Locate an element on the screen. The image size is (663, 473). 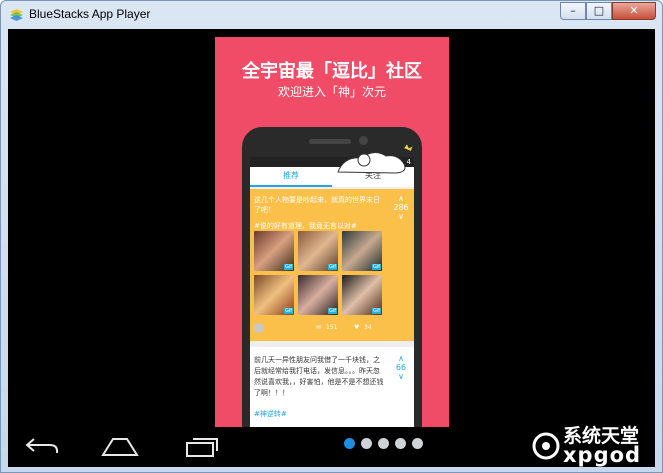
post-tag: #说的好有道理，我竟无言以对# is located at coordinates (305, 226).